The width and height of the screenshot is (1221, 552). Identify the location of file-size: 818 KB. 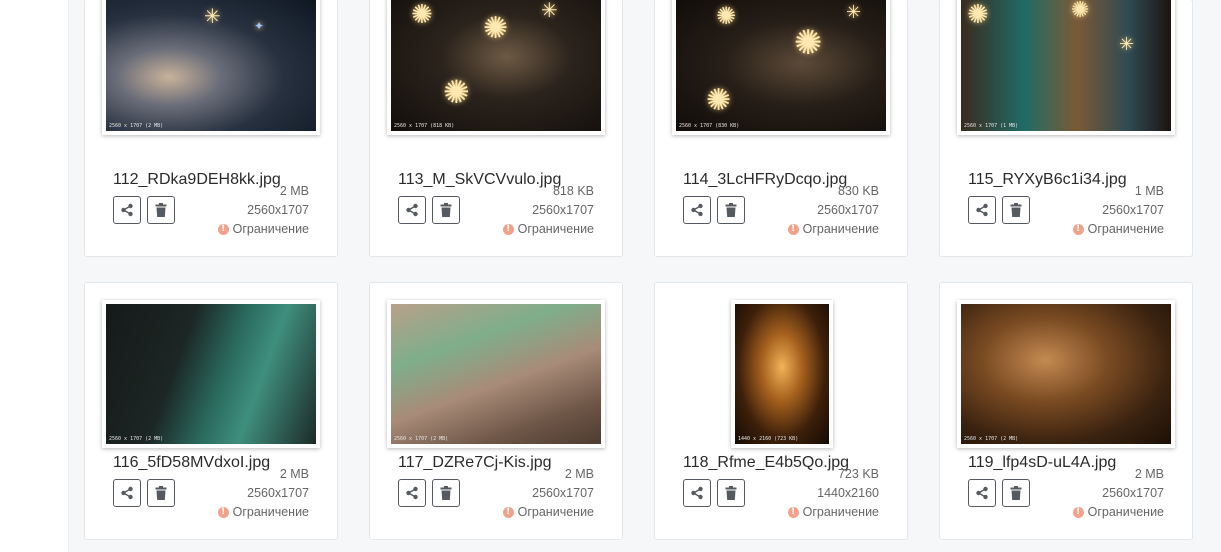
(573, 191).